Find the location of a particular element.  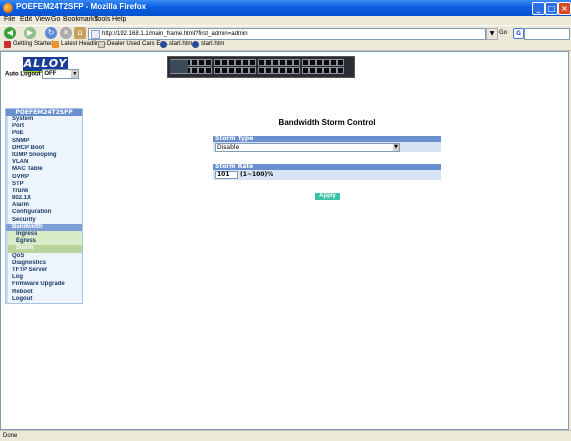

google-icon: G is located at coordinates (518, 33).